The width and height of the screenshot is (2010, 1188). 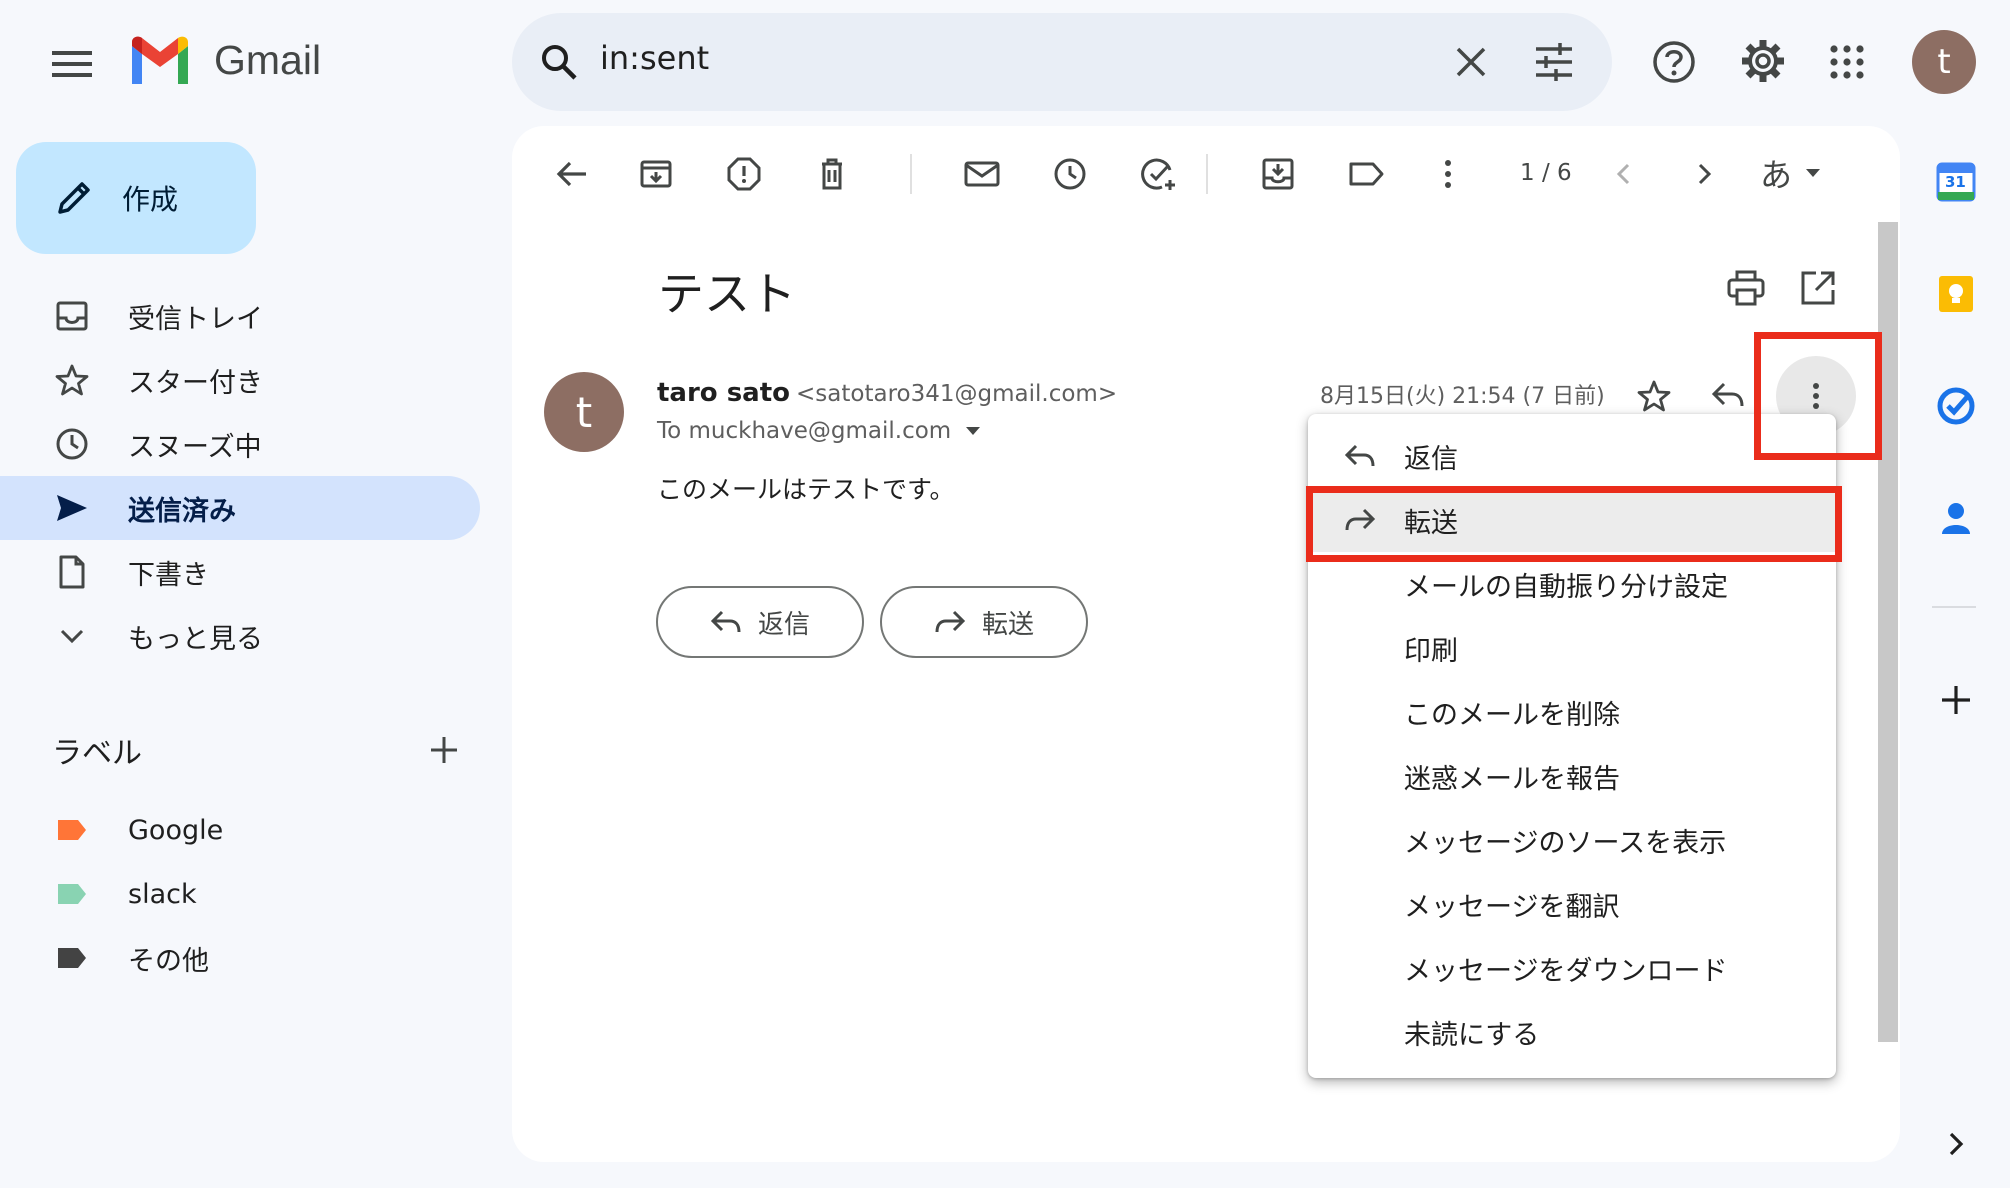 I want to click on contacts-app-icon, so click(x=1956, y=518).